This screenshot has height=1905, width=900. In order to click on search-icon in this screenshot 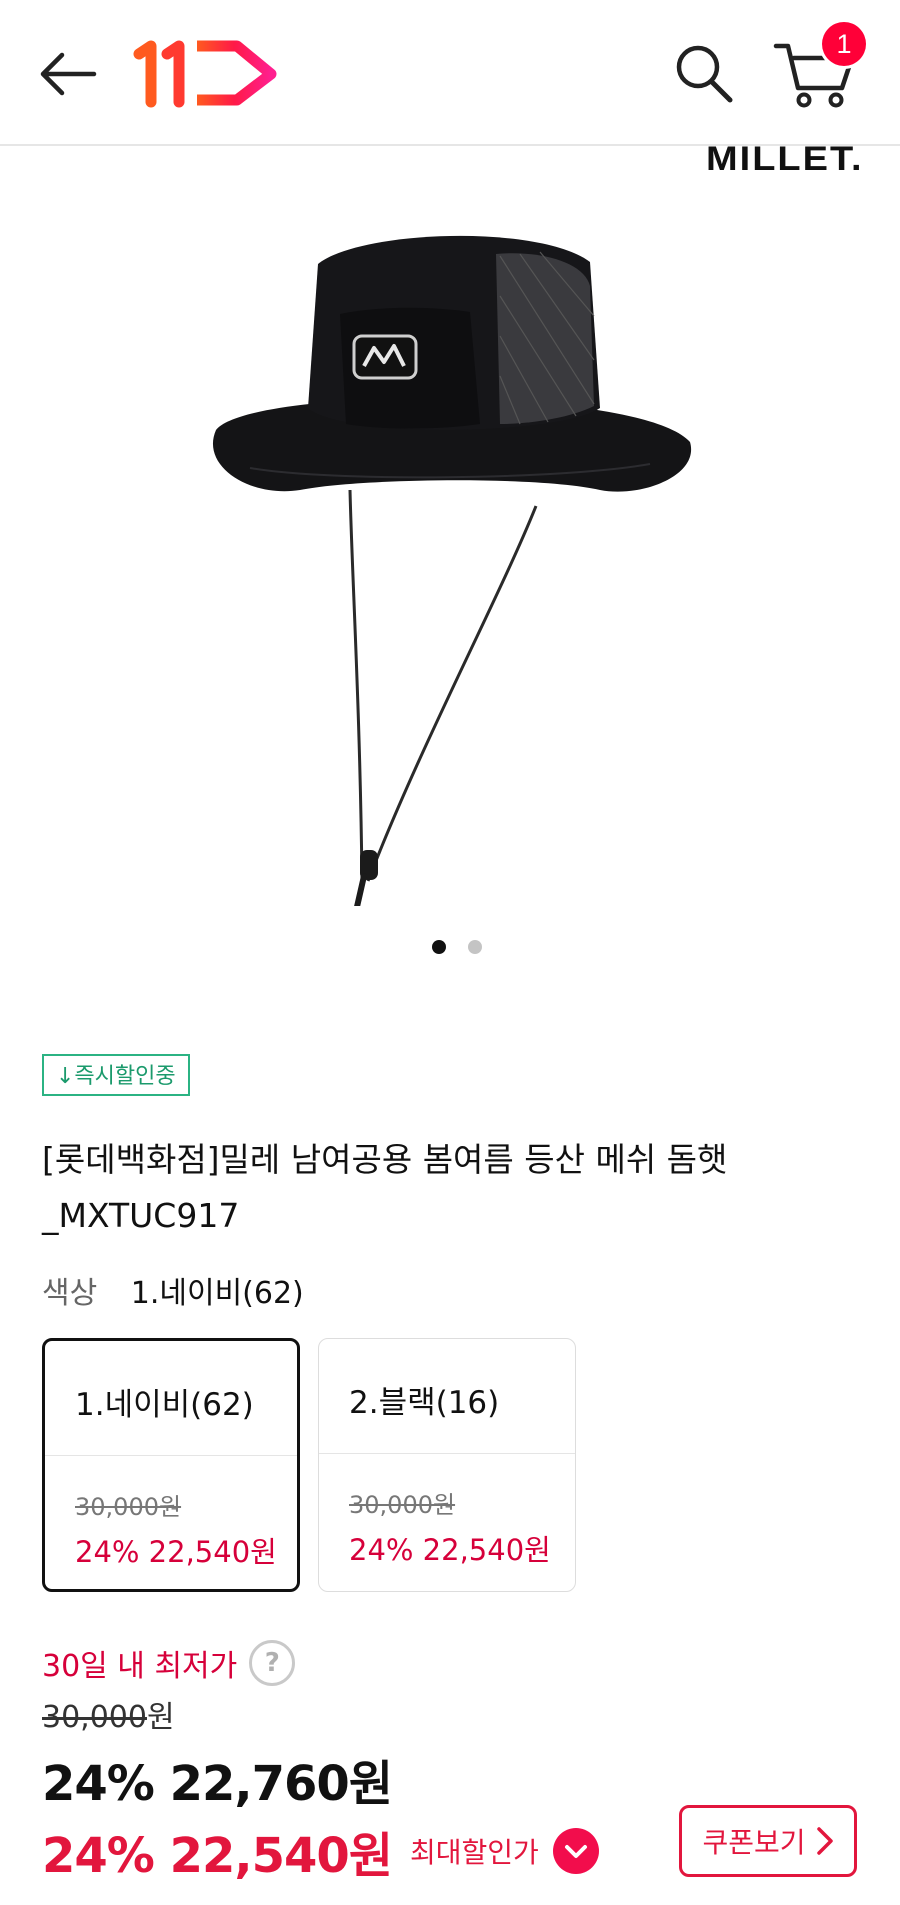, I will do `click(704, 74)`.